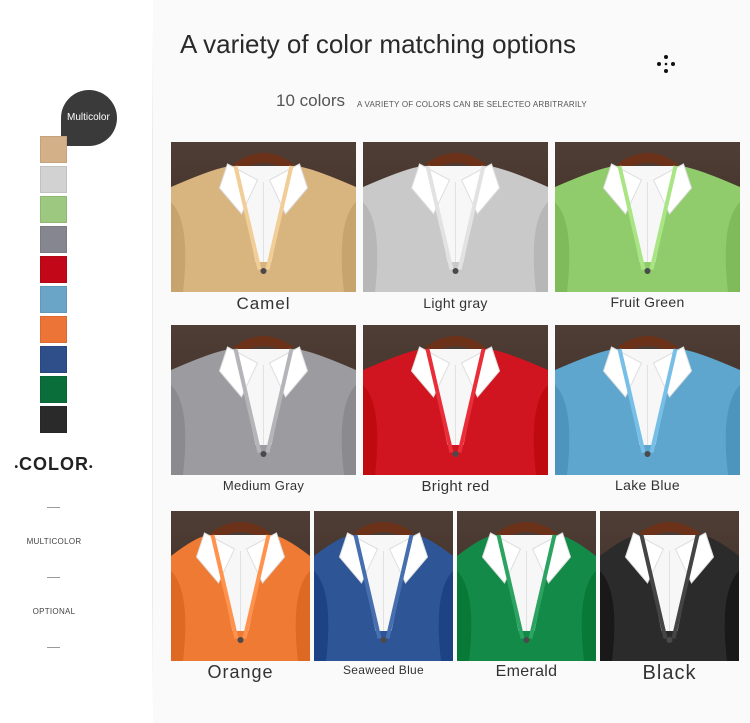 Image resolution: width=750 pixels, height=723 pixels. I want to click on product-card-orange: Orange, so click(240, 598).